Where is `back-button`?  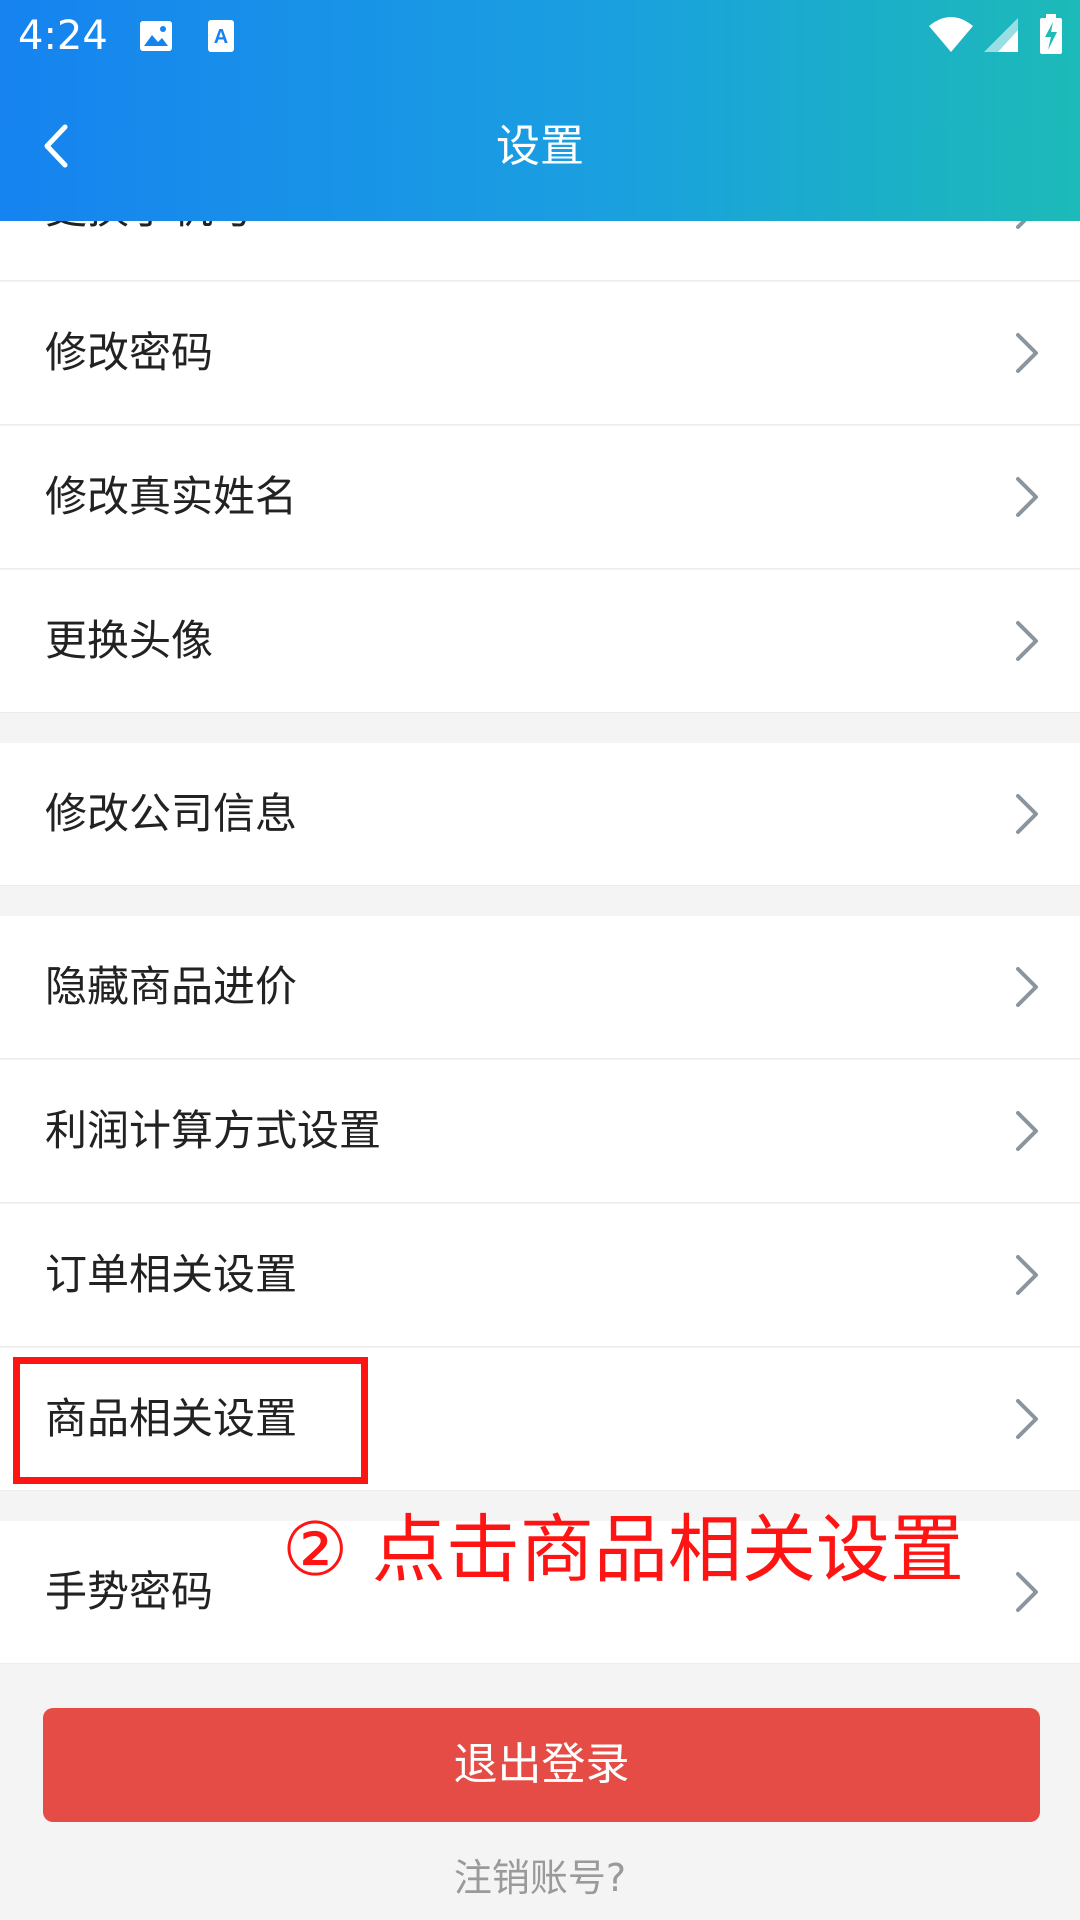 back-button is located at coordinates (56, 146).